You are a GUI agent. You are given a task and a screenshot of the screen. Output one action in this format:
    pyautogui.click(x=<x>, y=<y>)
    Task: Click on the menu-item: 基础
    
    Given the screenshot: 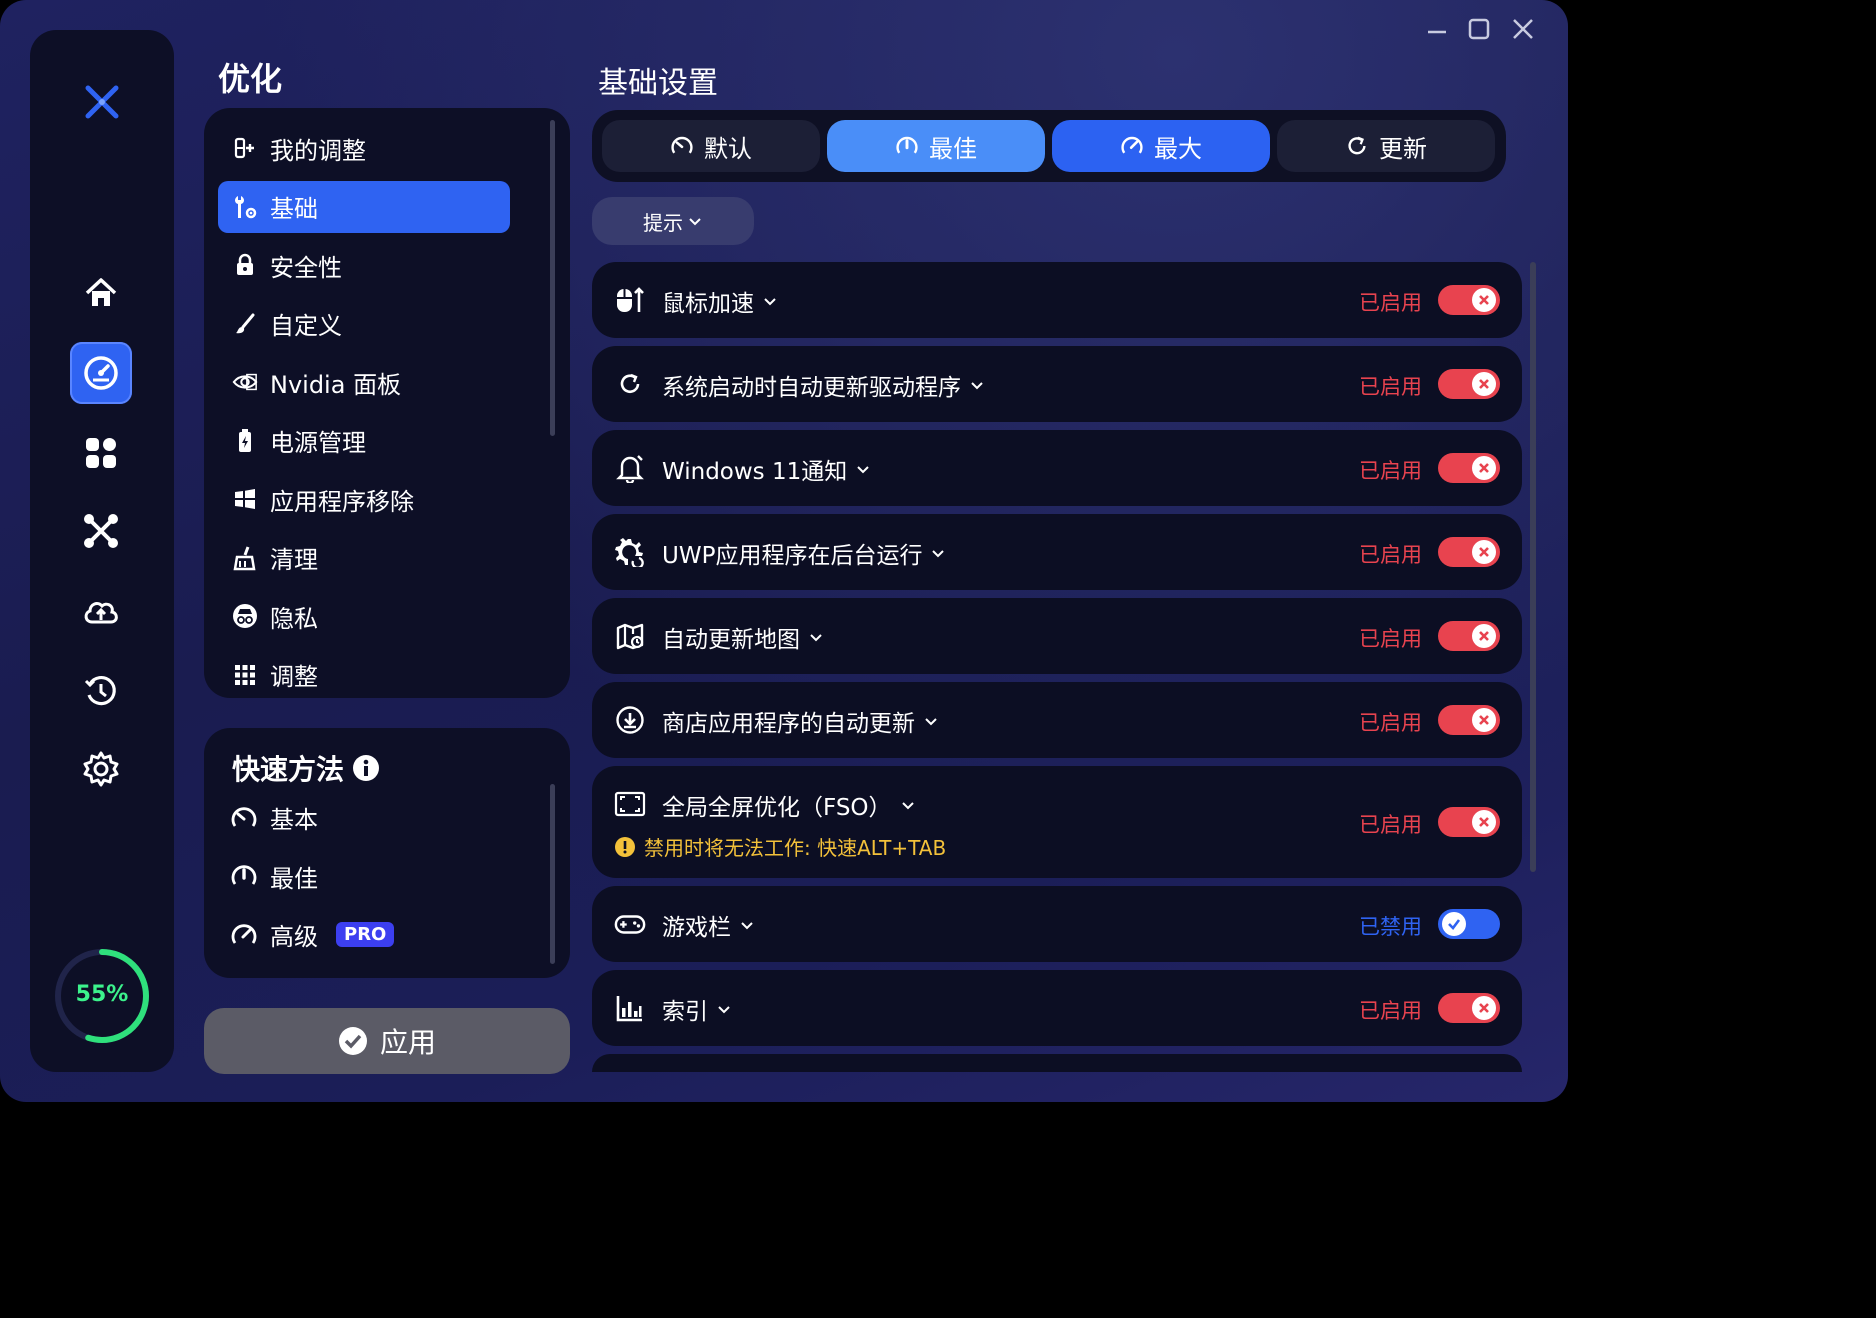 What is the action you would take?
    pyautogui.click(x=364, y=206)
    